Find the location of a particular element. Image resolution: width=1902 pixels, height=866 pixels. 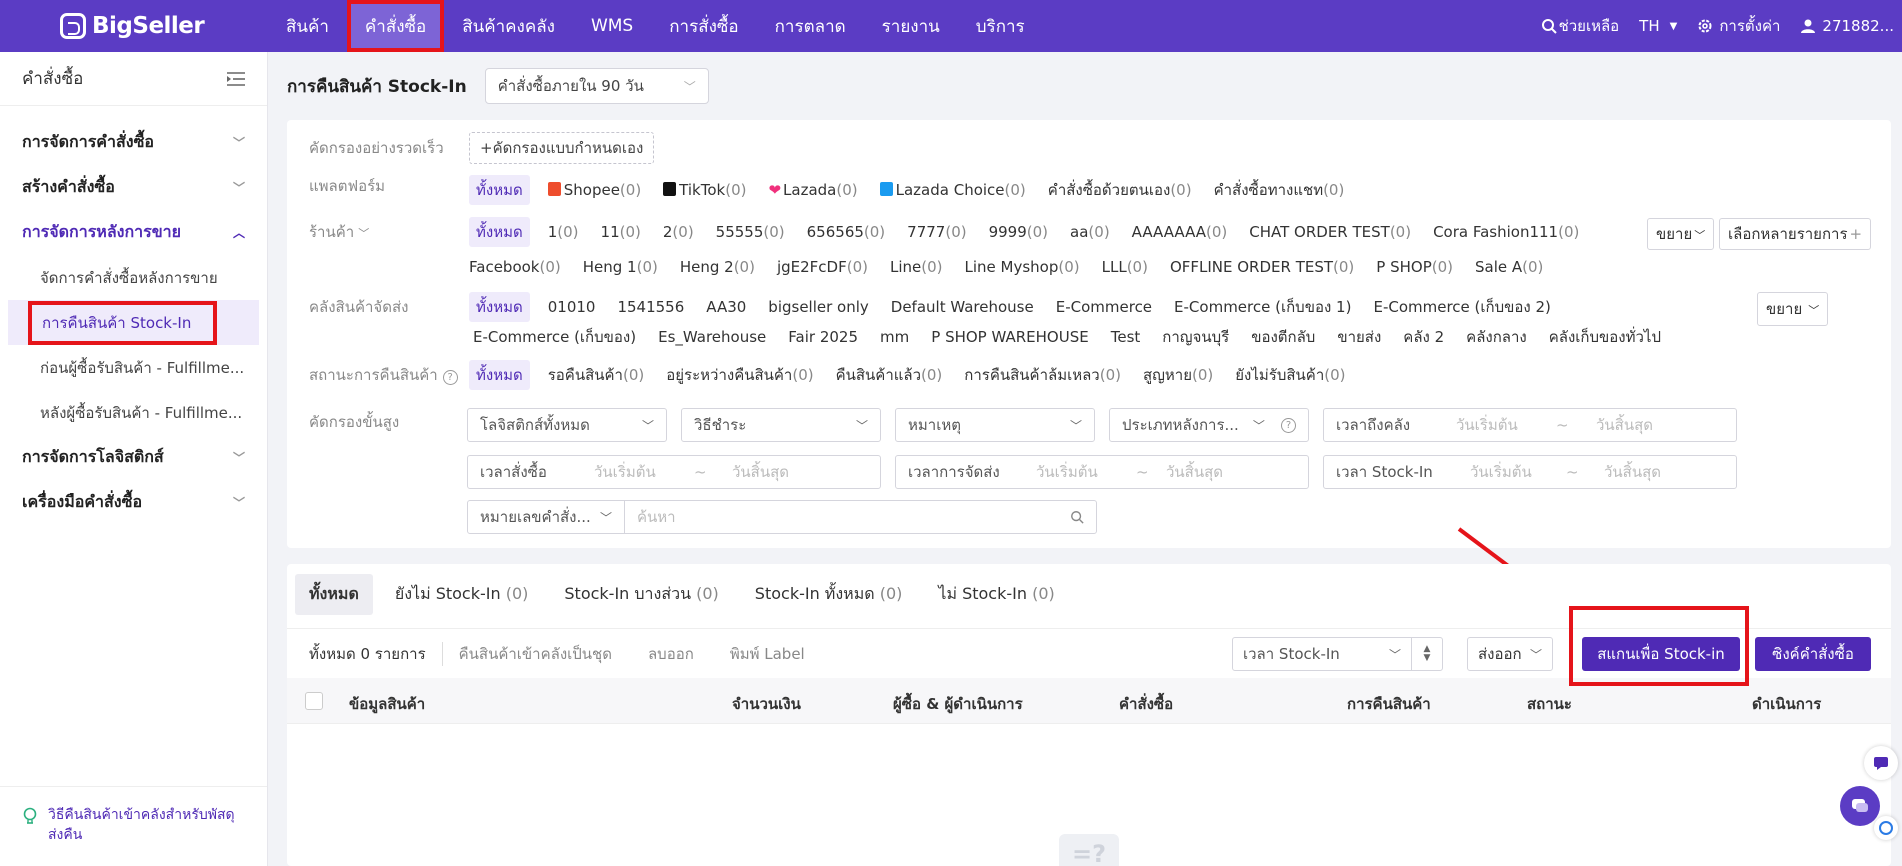

order-time-range: เวลาสั่งซื้อ วันเริ่มต้น ~ วันสิ้นสุด is located at coordinates (674, 472).